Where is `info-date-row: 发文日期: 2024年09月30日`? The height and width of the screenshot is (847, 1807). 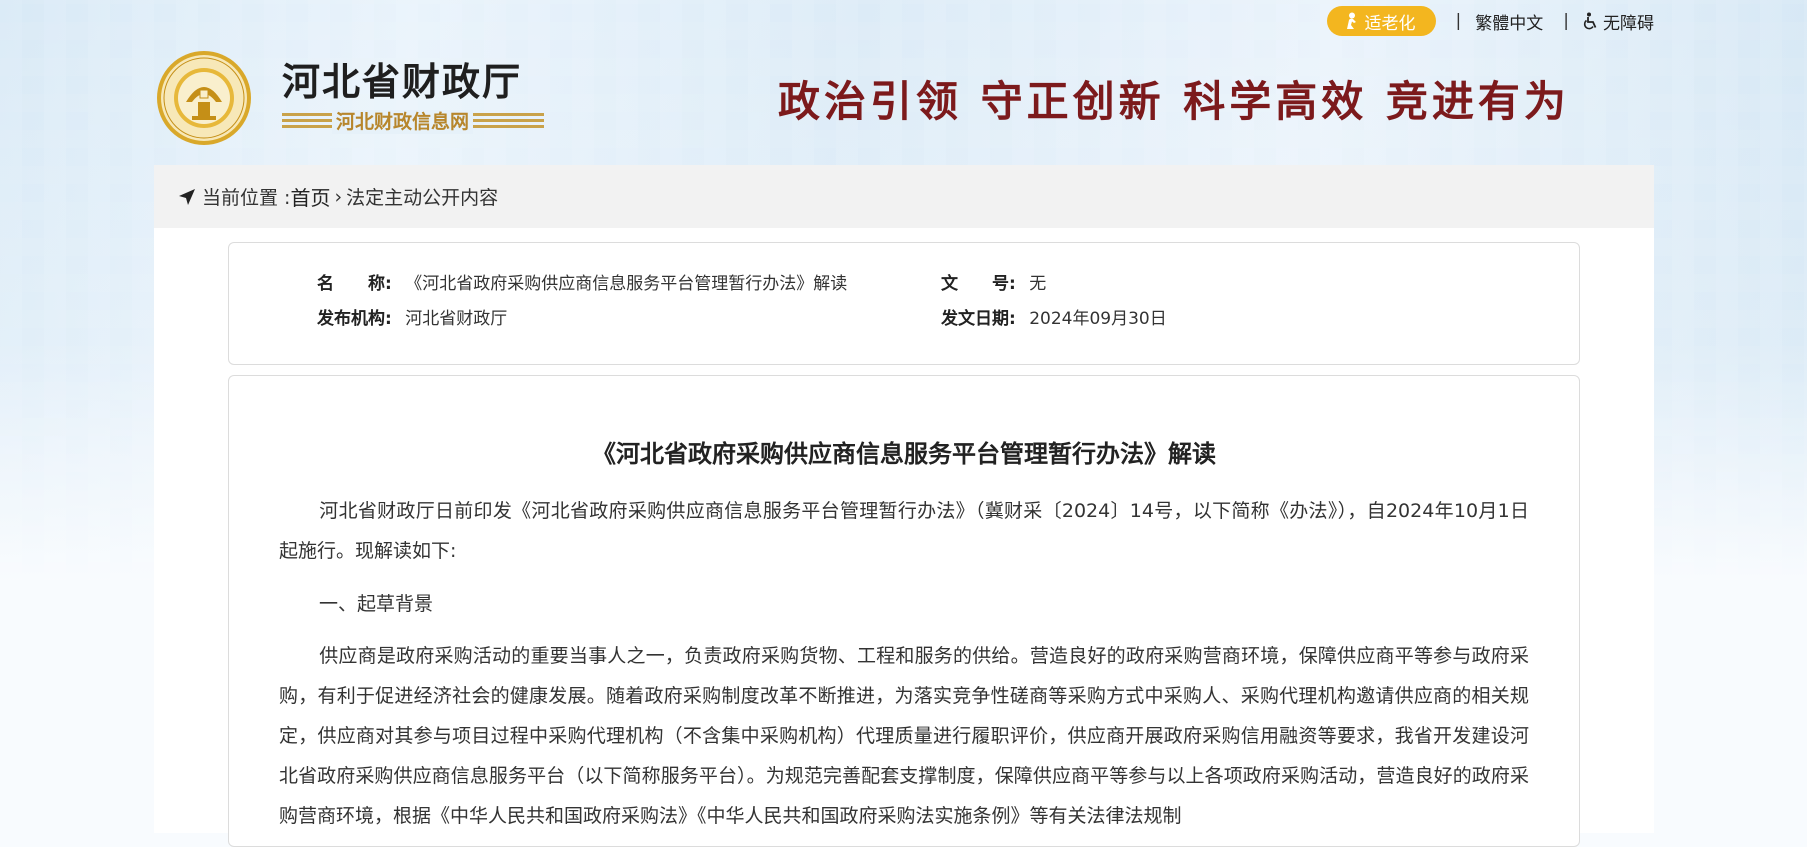
info-date-row: 发文日期: 2024年09月30日 is located at coordinates (1054, 316).